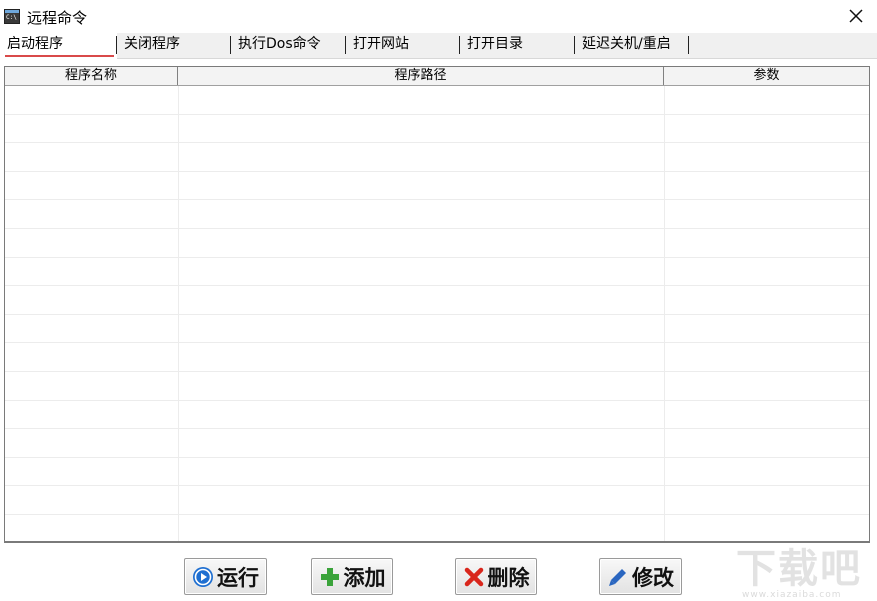  I want to click on tab-delay-shutdown: 延迟关机/重启, so click(632, 46).